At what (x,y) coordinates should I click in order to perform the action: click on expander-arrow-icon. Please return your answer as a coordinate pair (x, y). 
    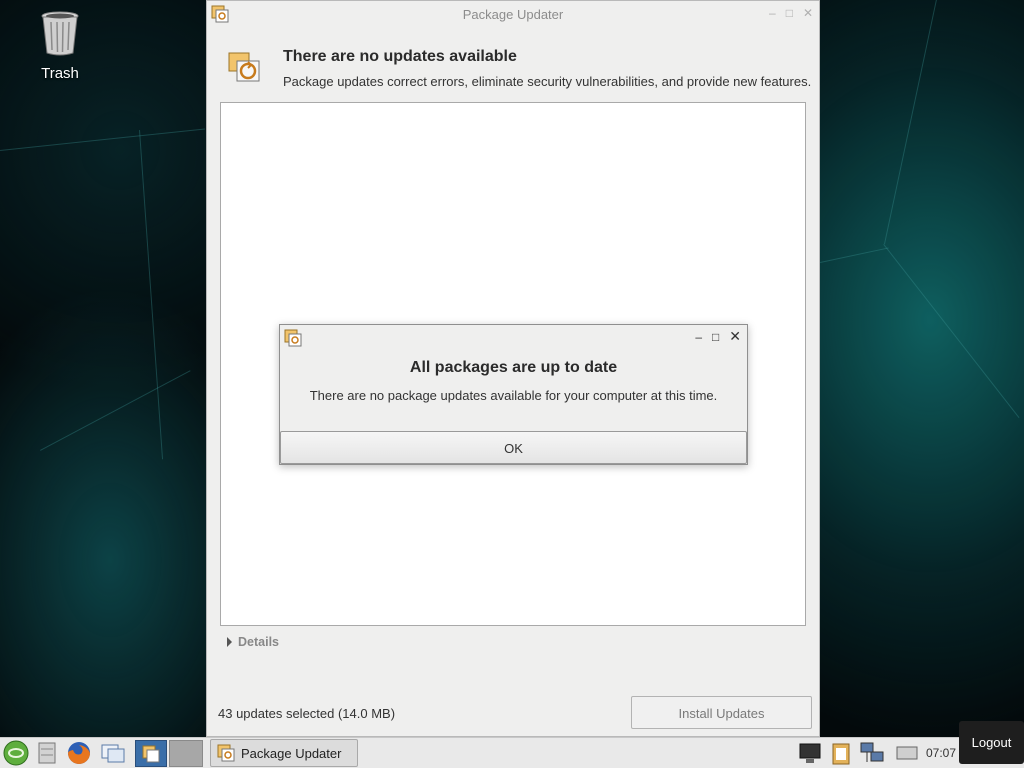
    Looking at the image, I should click on (229, 642).